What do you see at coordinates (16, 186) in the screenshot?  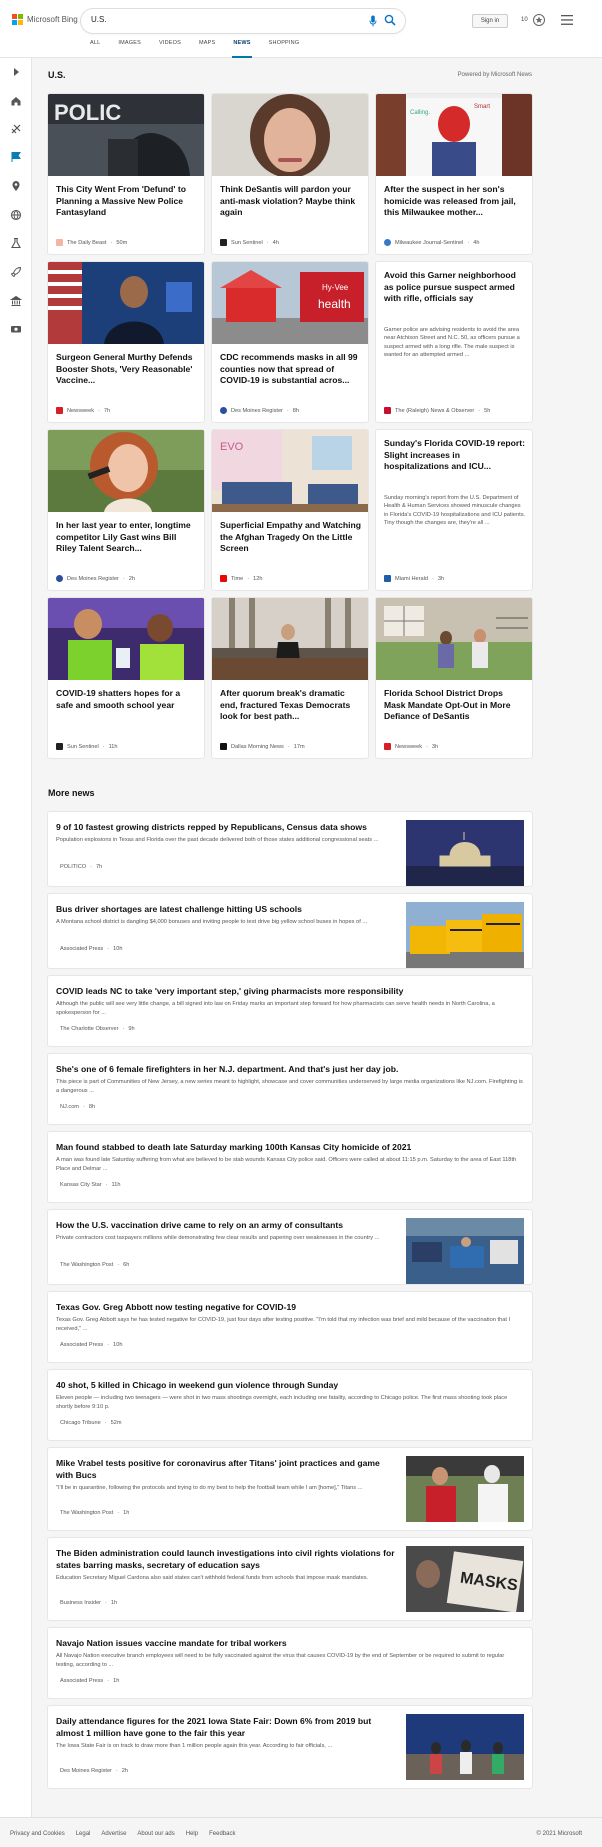 I see `location-icon` at bounding box center [16, 186].